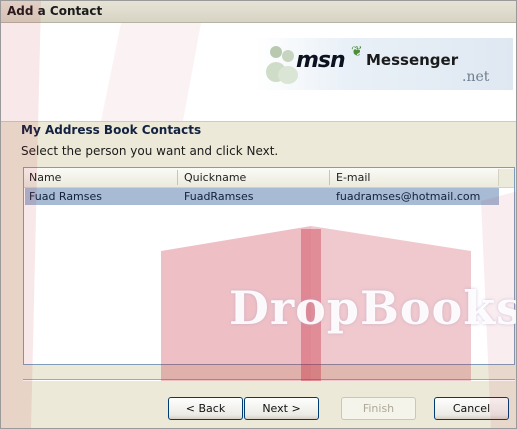 The image size is (517, 429). Describe the element at coordinates (378, 408) in the screenshot. I see `finish-button: Finish` at that location.